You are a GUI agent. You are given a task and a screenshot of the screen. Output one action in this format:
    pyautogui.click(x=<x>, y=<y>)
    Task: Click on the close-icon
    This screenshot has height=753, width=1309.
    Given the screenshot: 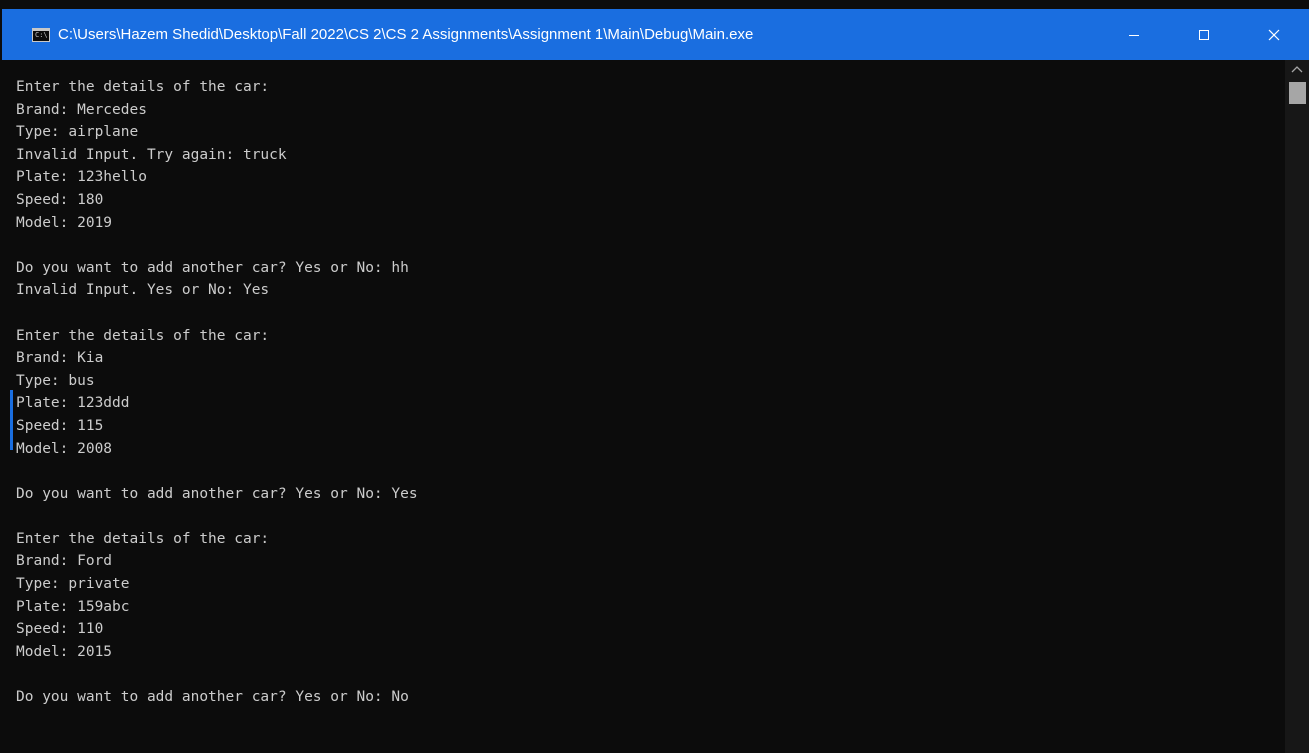 What is the action you would take?
    pyautogui.click(x=1274, y=34)
    